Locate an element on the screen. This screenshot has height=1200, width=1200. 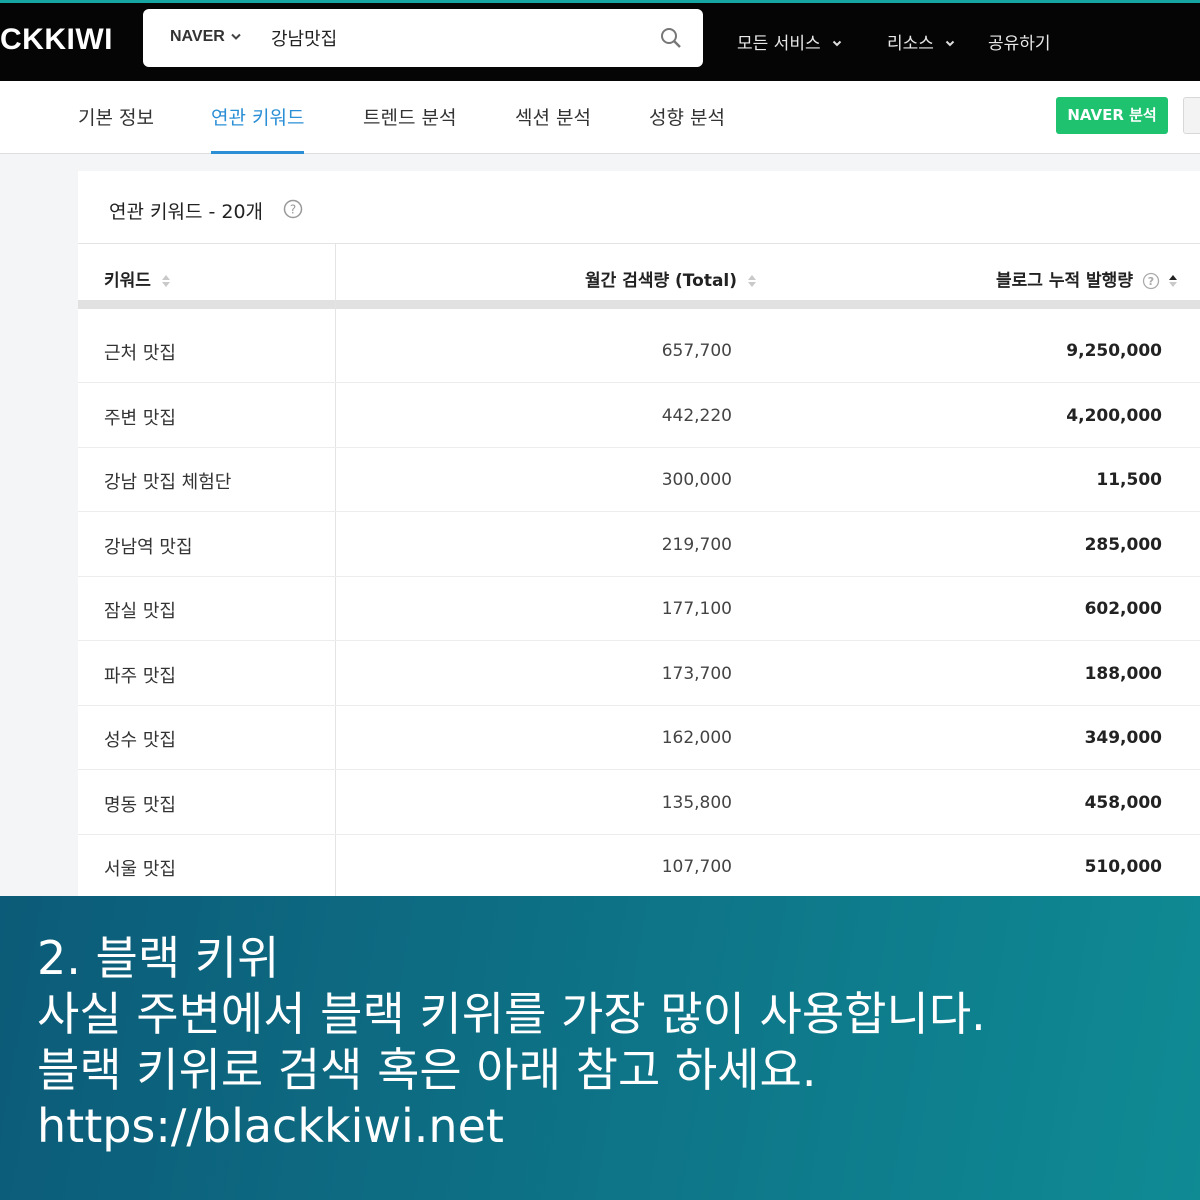
logo: CKKIWI is located at coordinates (56, 40).